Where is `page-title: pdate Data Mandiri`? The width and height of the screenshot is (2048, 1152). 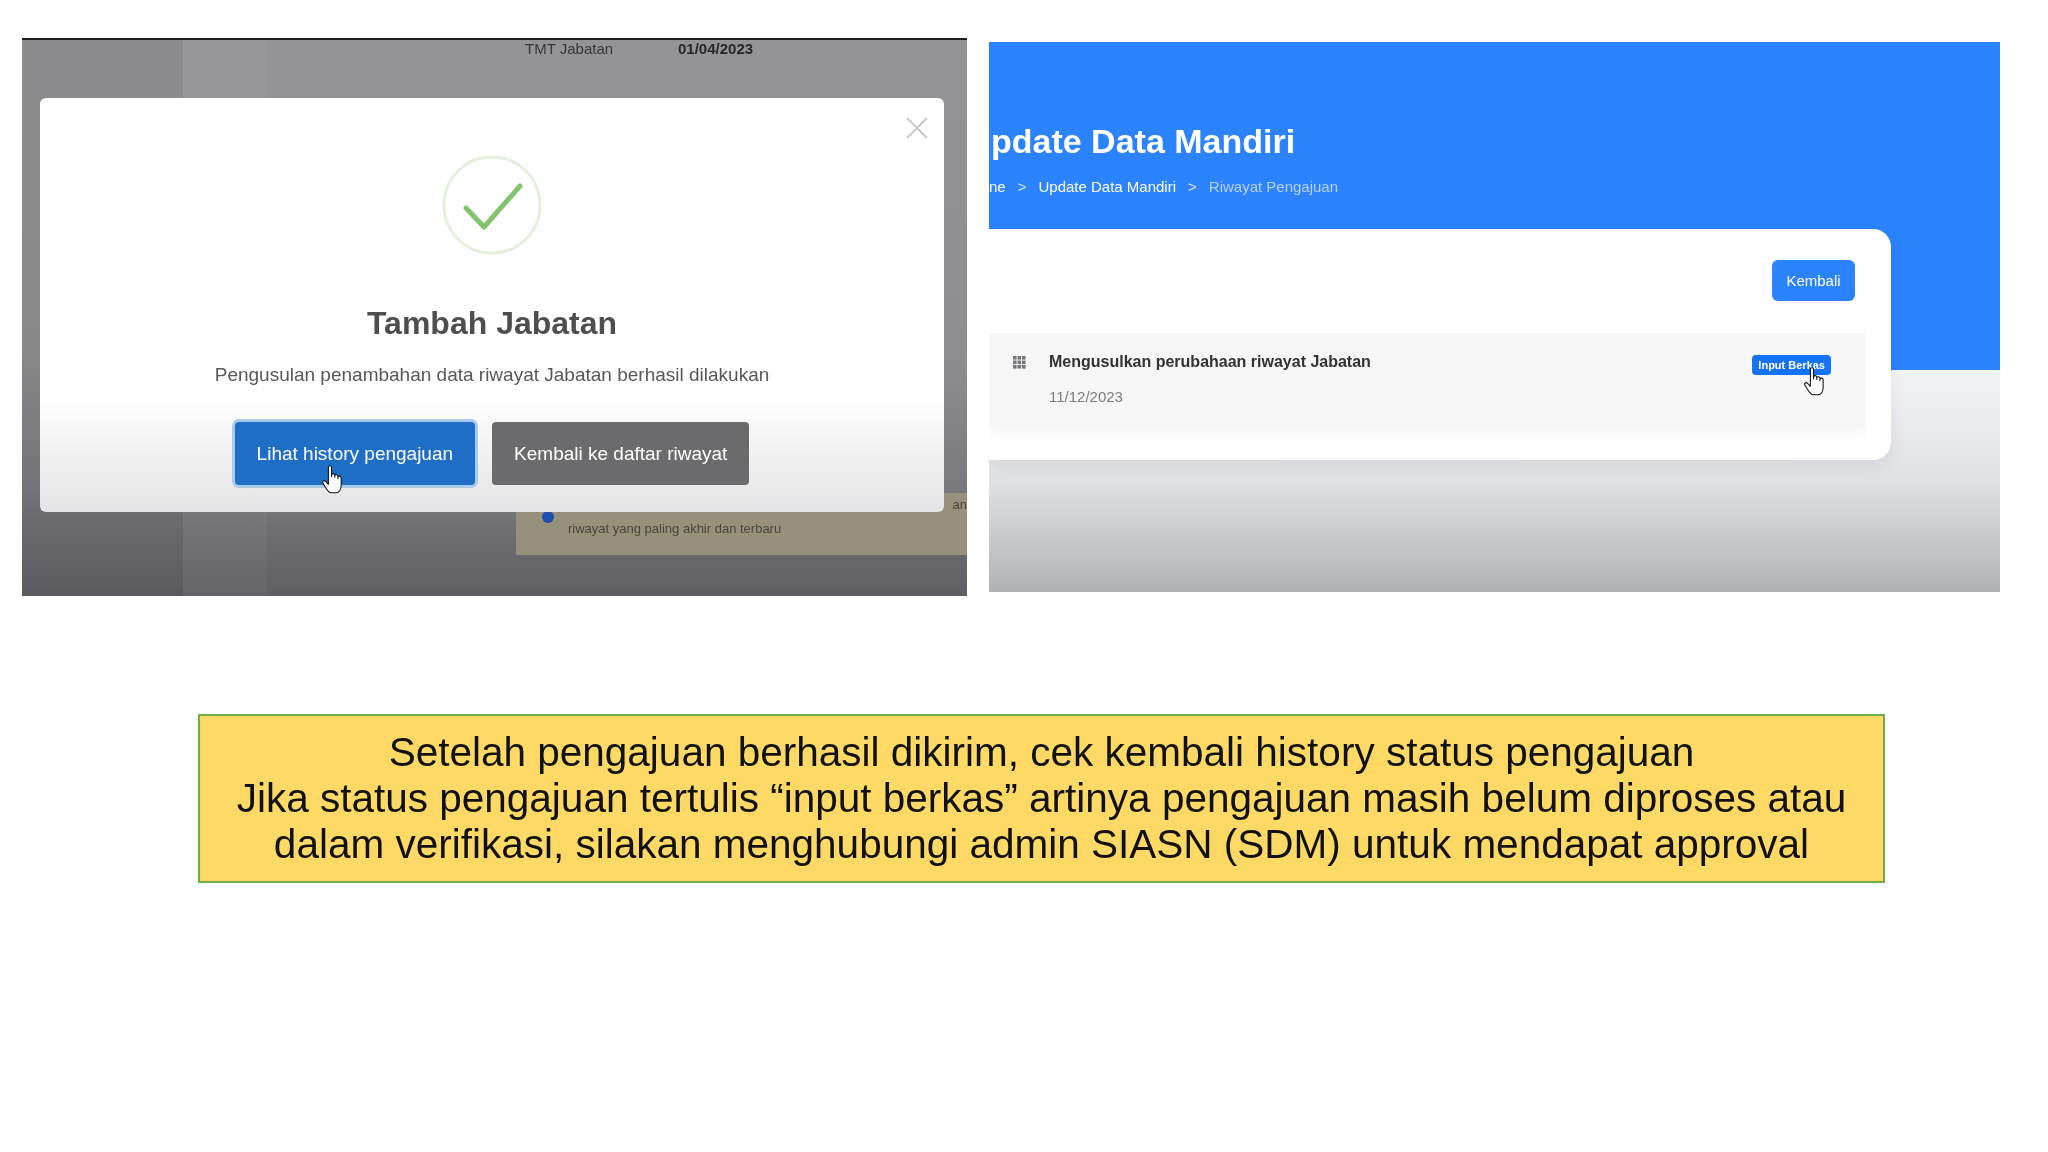 page-title: pdate Data Mandiri is located at coordinates (1143, 141).